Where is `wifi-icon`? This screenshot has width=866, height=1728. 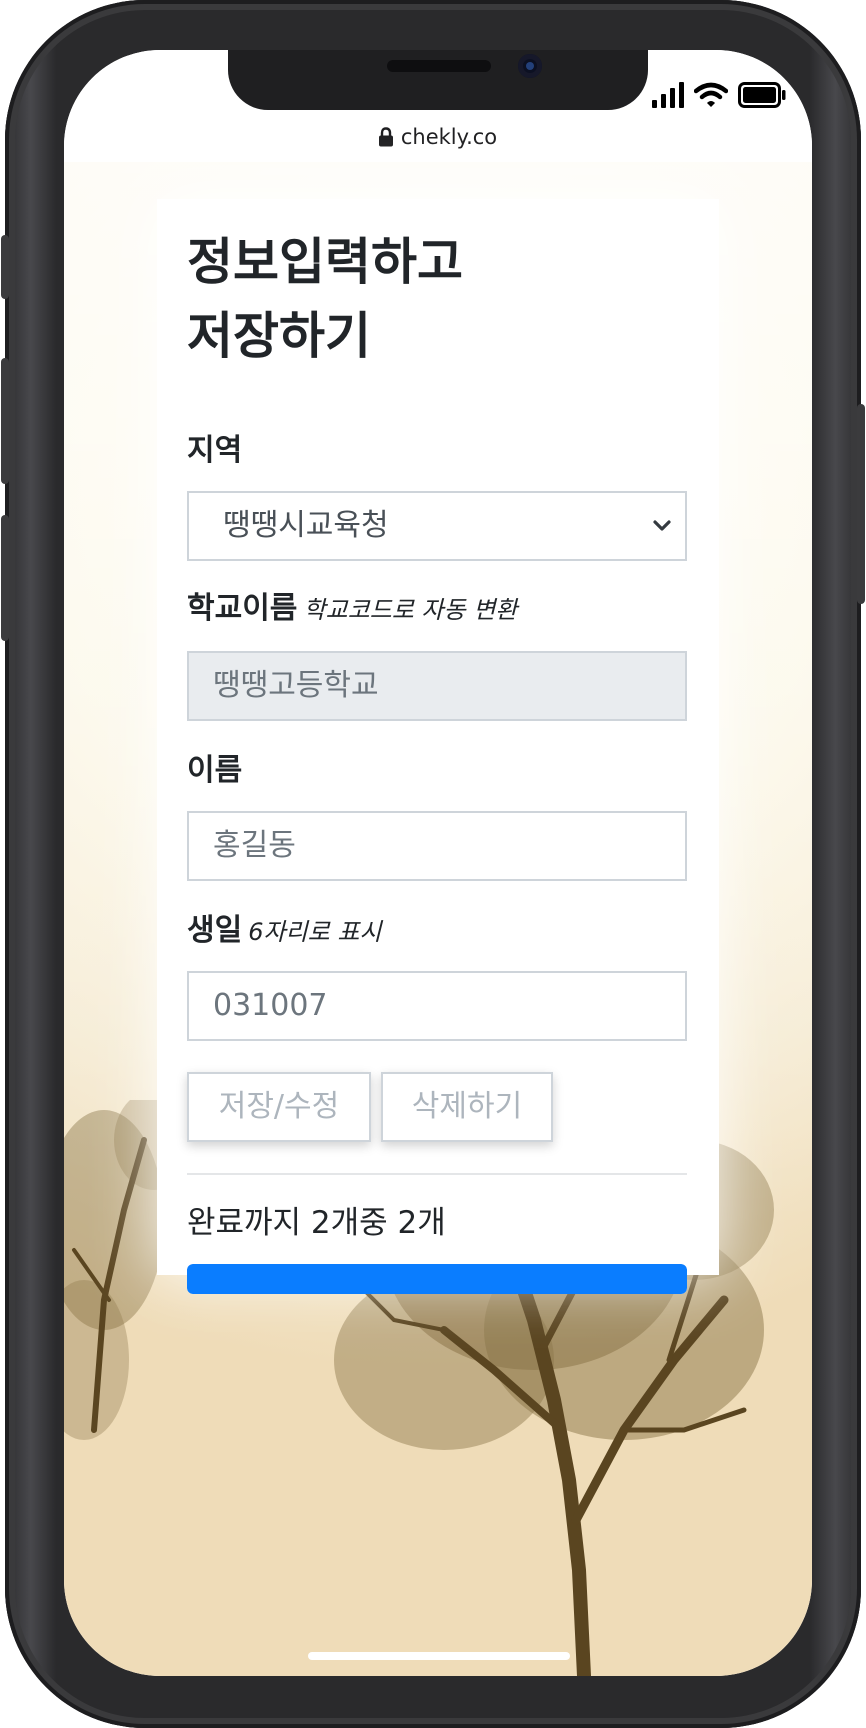
wifi-icon is located at coordinates (711, 94).